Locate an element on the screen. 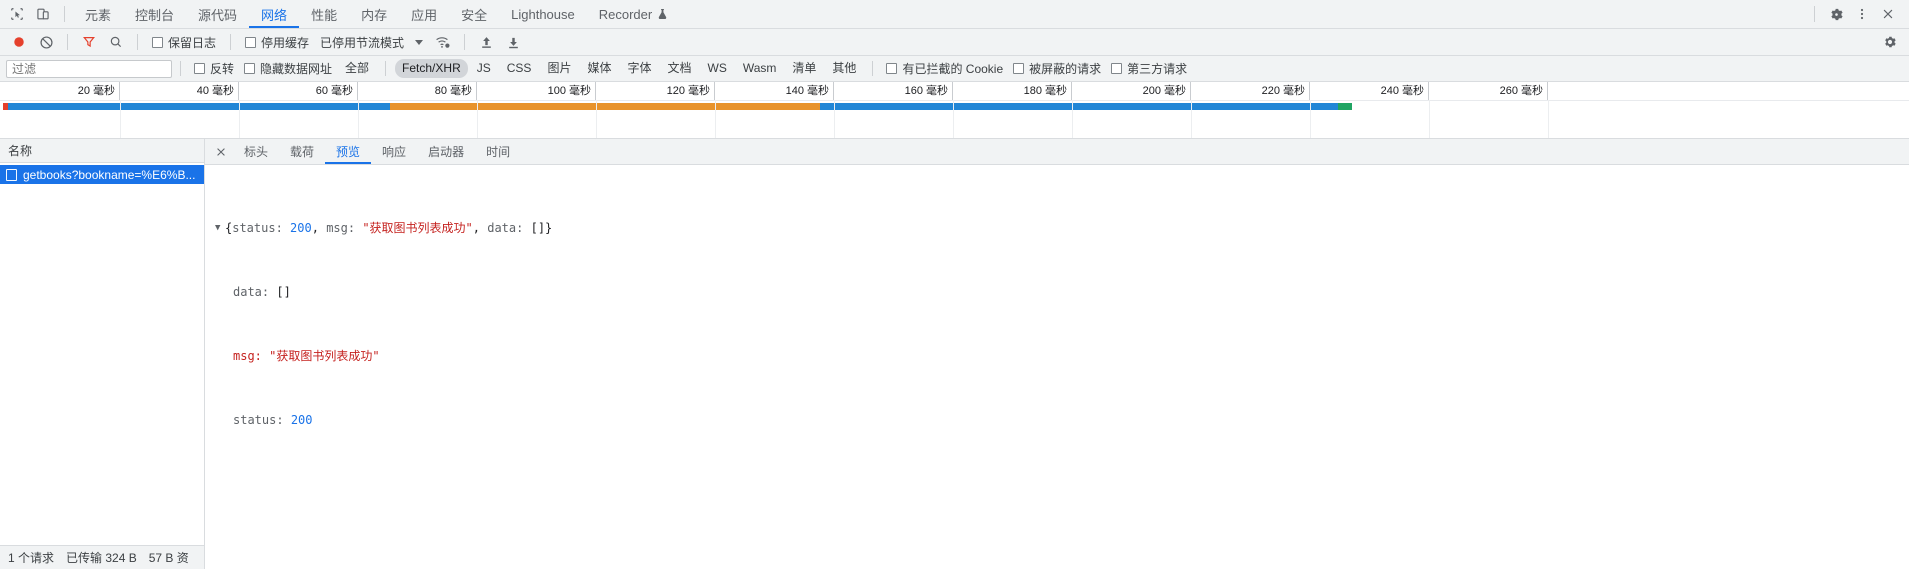 Image resolution: width=1909 pixels, height=569 pixels. tab-preview: 预览 is located at coordinates (348, 151).